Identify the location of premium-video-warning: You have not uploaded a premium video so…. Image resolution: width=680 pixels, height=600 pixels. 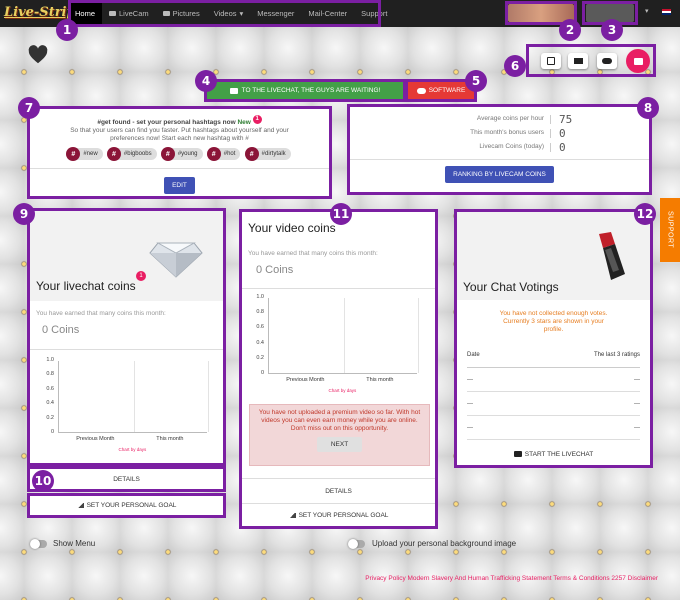
(339, 420).